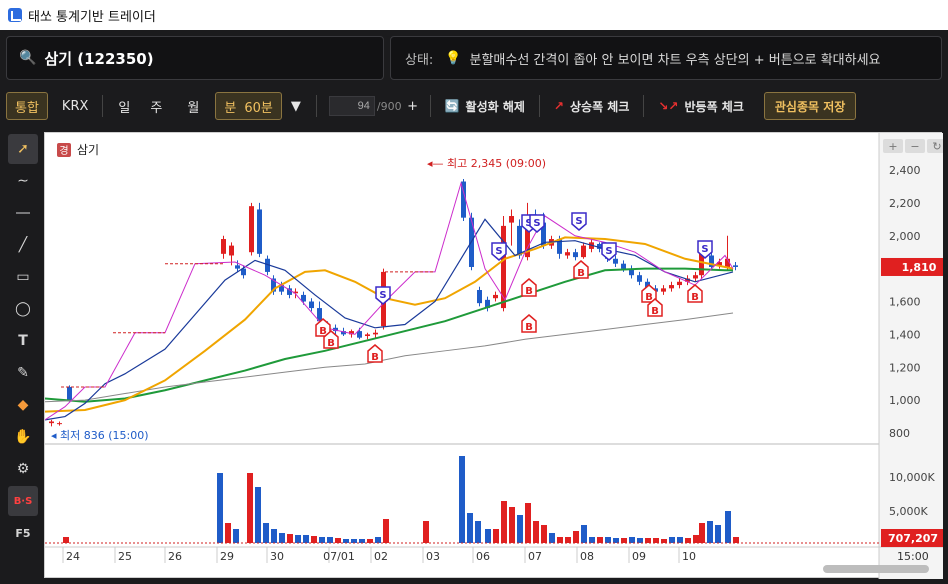  What do you see at coordinates (905, 236) in the screenshot?
I see `price-tick-label: 2,000` at bounding box center [905, 236].